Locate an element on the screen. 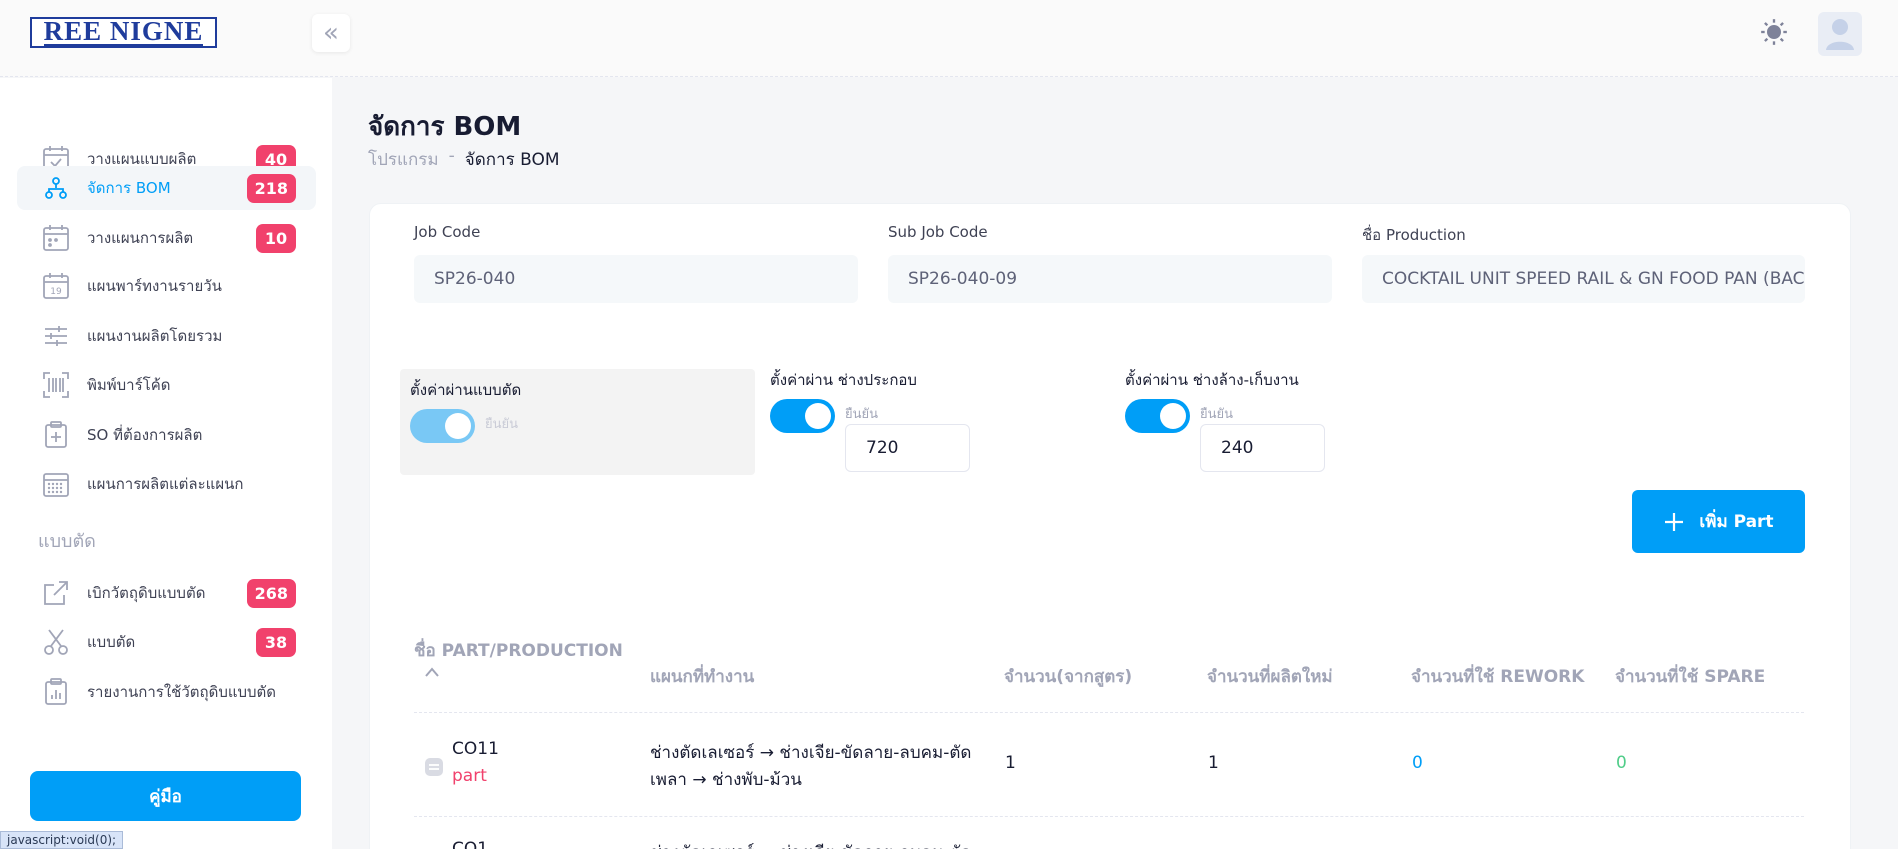 This screenshot has height=849, width=1898. sidebar-item-production-plan: วางแผนการผลิต 10 is located at coordinates (166, 238).